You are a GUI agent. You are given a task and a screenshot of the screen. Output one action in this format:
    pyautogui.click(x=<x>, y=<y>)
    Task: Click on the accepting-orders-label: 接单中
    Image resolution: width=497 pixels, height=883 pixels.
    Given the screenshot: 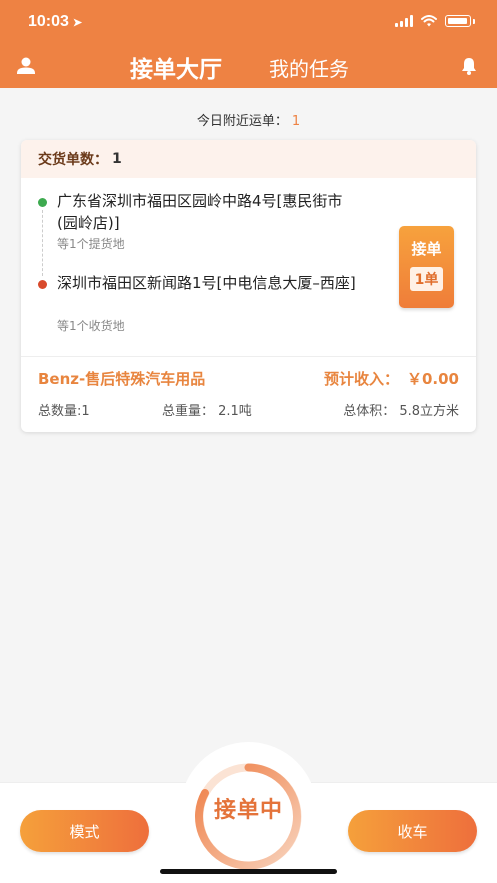 What is the action you would take?
    pyautogui.click(x=248, y=810)
    